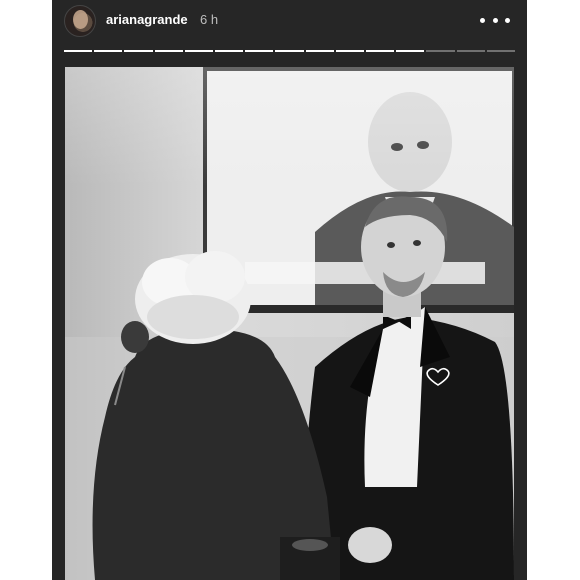 This screenshot has height=580, width=580. Describe the element at coordinates (209, 19) in the screenshot. I see `timestamp: 6 h` at that location.